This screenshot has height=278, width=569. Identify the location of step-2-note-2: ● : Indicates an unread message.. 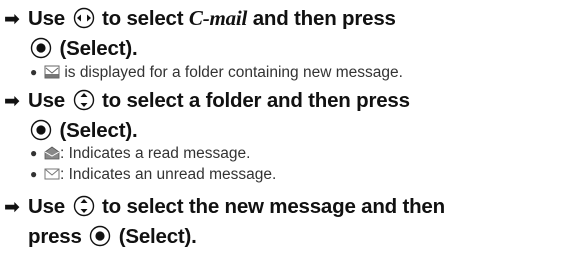
(153, 174).